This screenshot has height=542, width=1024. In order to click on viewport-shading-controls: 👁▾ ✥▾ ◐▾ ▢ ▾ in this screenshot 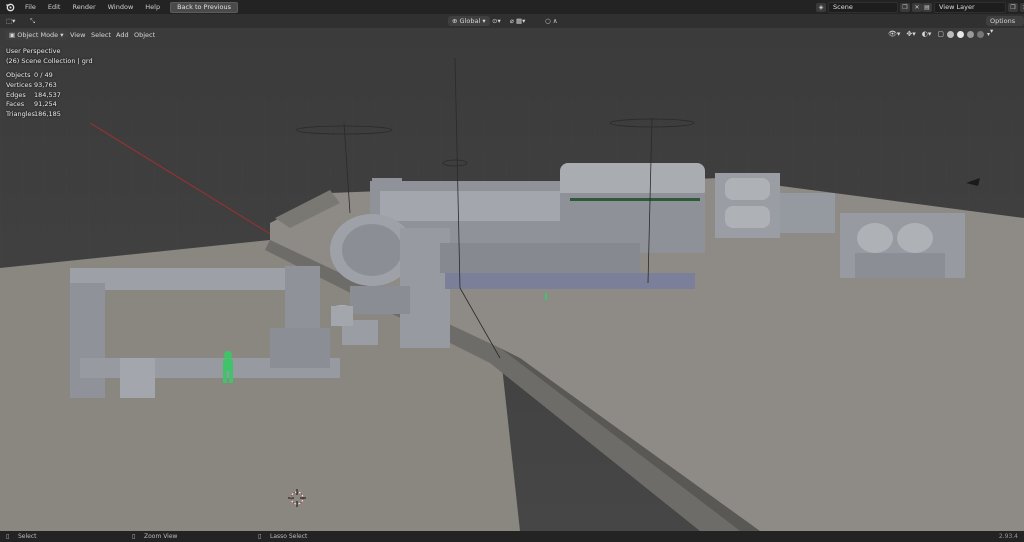, I will do `click(939, 34)`.